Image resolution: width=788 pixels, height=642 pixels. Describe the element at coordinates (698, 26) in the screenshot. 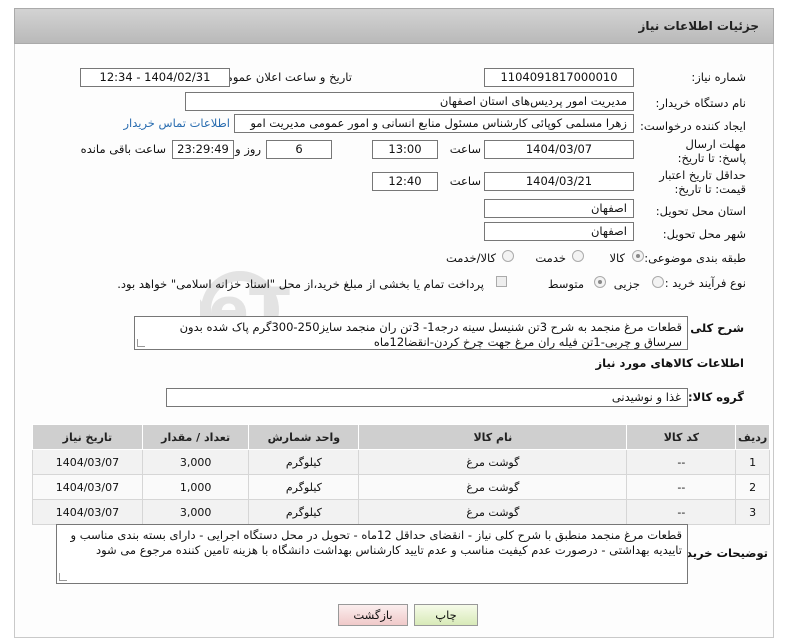

I see `page-title: جزئیات اطلاعات نیاز` at that location.